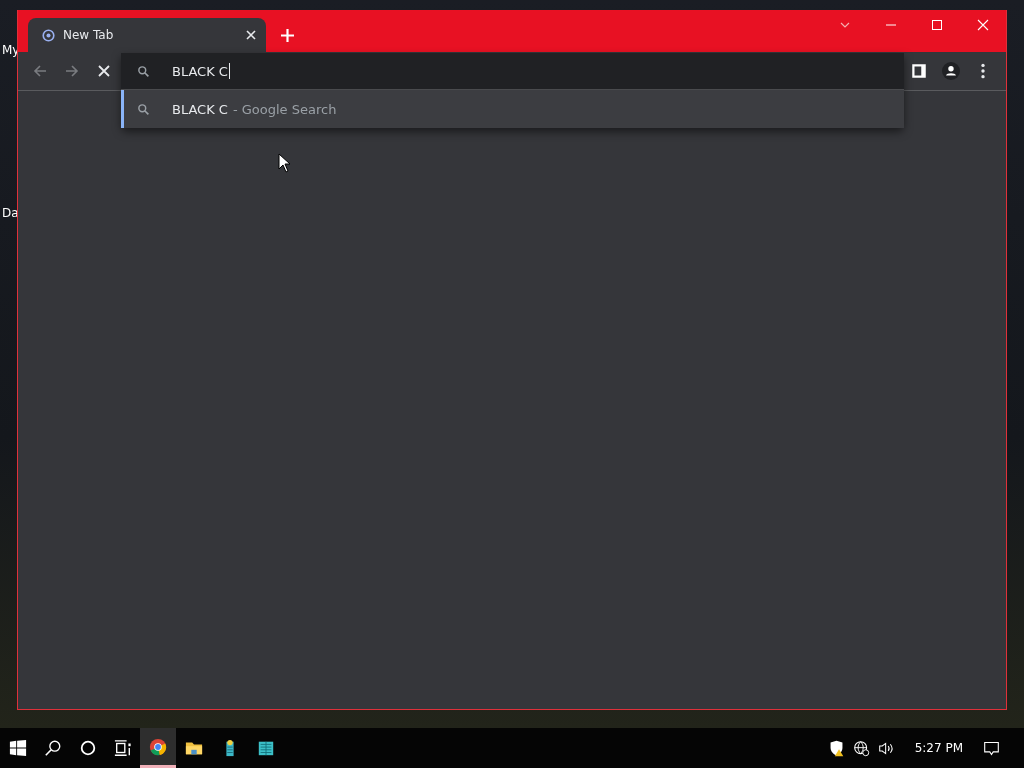  I want to click on profile-icon, so click(951, 71).